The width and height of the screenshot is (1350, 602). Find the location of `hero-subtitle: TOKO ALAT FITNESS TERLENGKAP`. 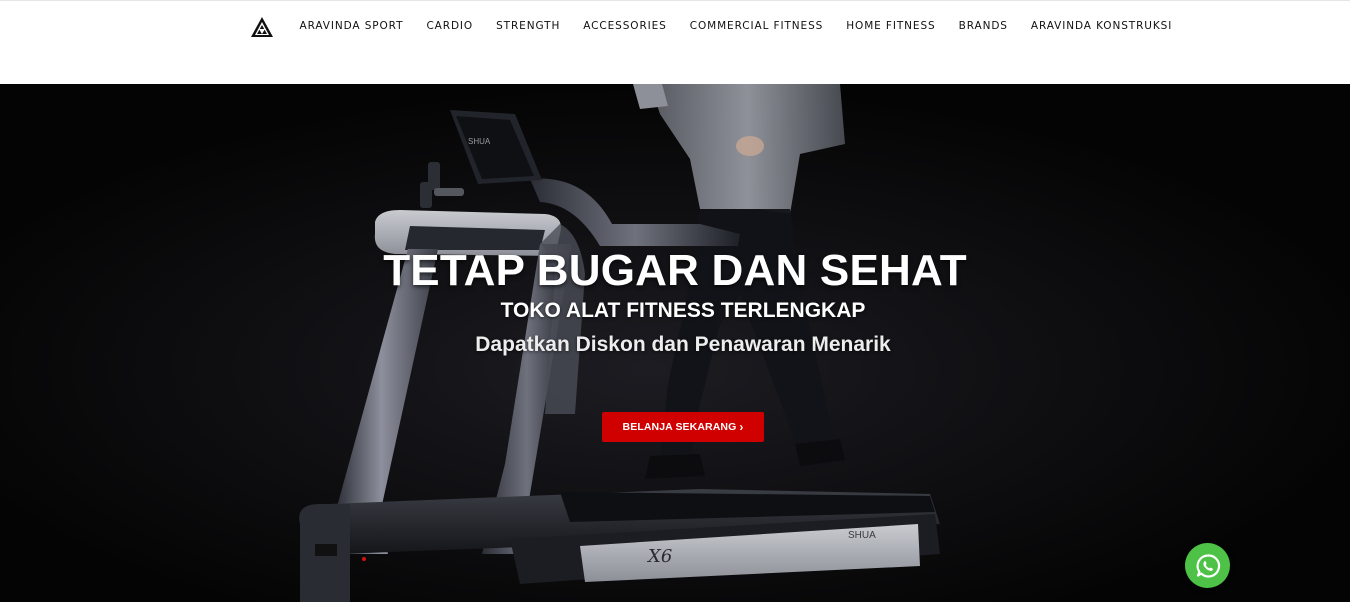

hero-subtitle: TOKO ALAT FITNESS TERLENGKAP is located at coordinates (683, 310).